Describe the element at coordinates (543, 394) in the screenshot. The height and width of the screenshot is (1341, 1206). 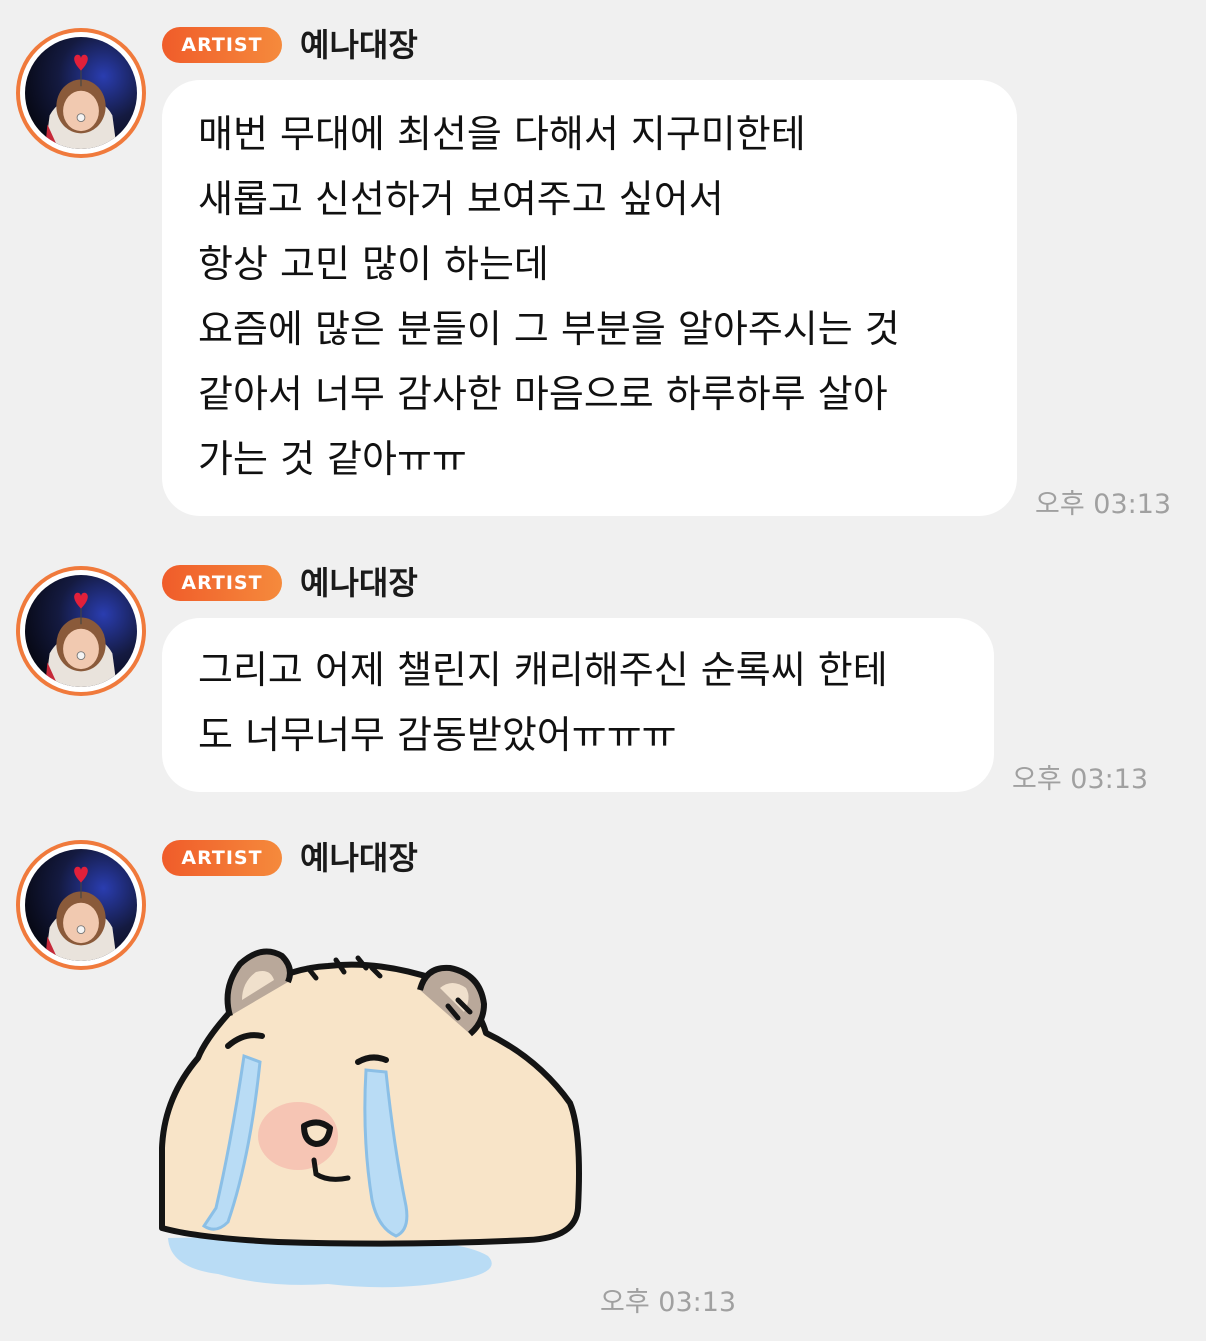
I see `message-line: 같아서 너무 감사한 마음으로 하루하루 살아` at that location.